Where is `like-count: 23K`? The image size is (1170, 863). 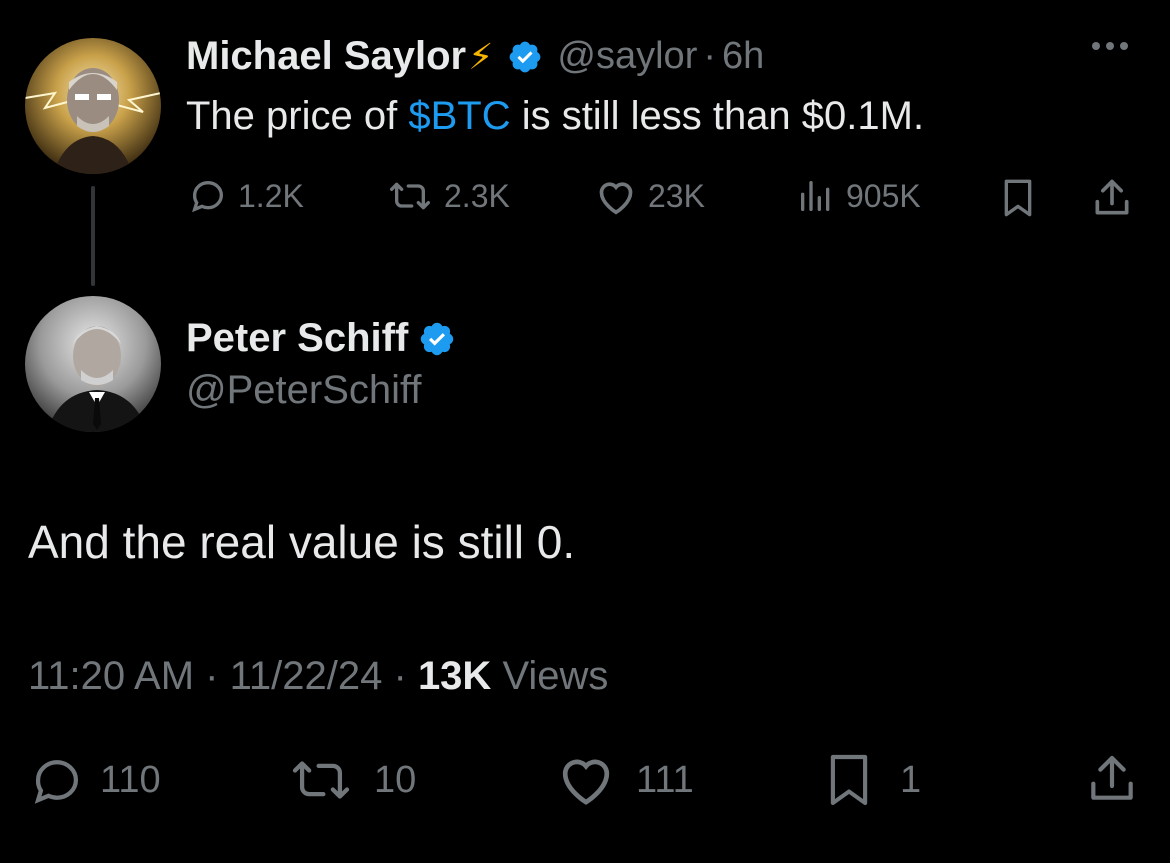
like-count: 23K is located at coordinates (676, 195).